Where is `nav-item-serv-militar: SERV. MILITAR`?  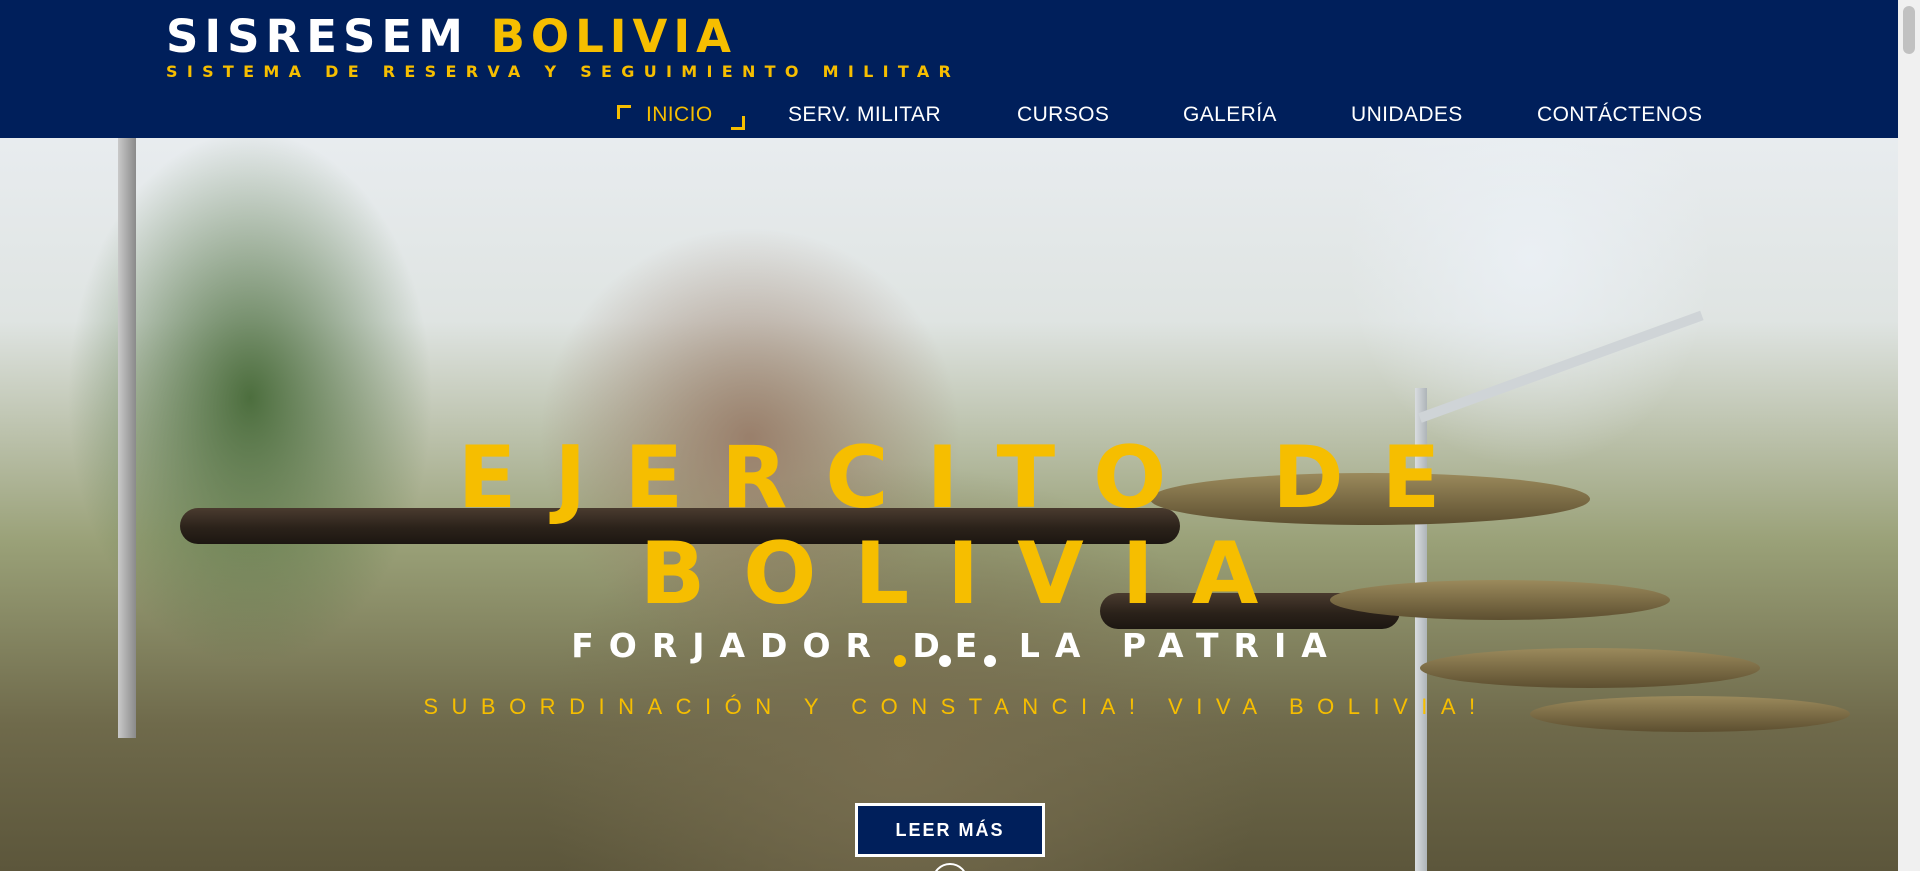 nav-item-serv-militar: SERV. MILITAR is located at coordinates (864, 115).